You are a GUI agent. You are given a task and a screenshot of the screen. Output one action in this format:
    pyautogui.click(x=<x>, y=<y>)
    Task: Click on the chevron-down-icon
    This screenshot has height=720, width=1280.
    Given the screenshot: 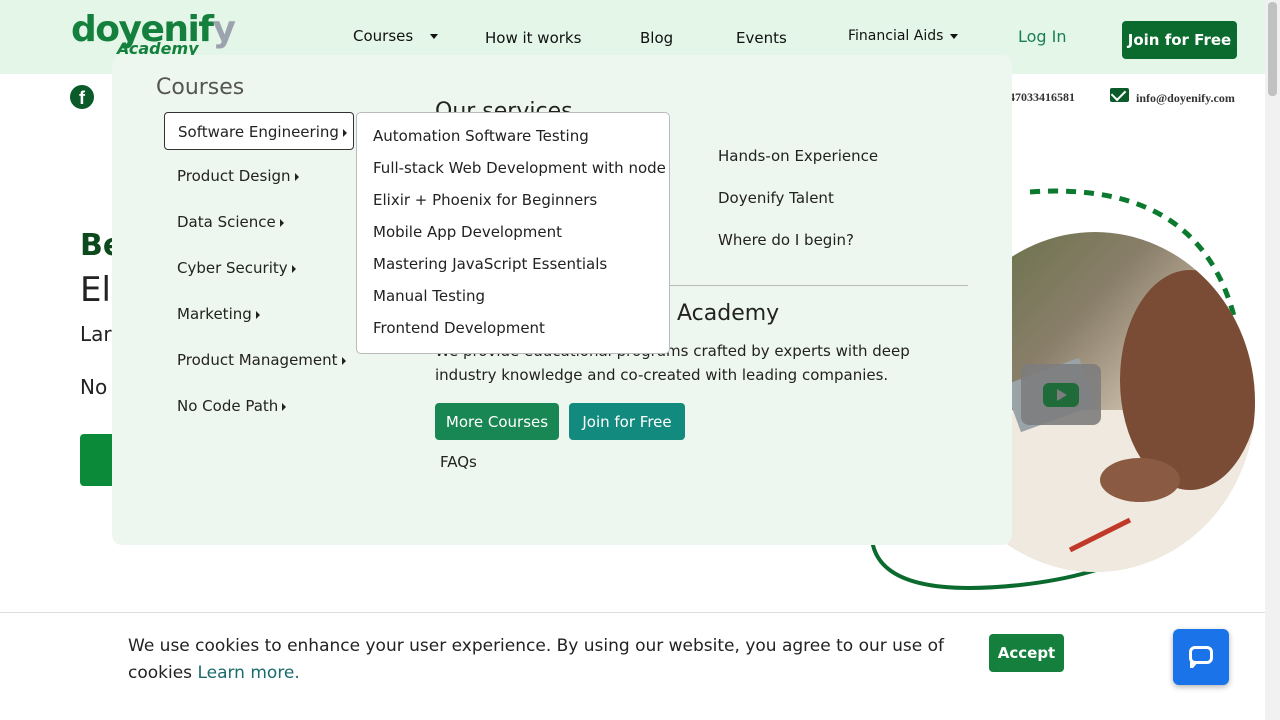 What is the action you would take?
    pyautogui.click(x=433, y=36)
    